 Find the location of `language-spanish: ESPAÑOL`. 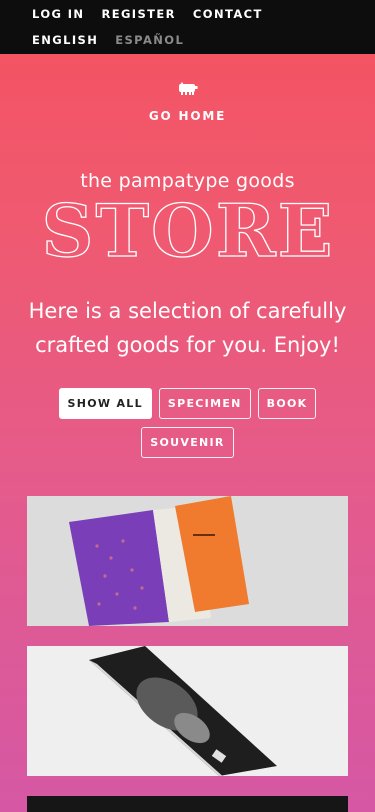

language-spanish: ESPAÑOL is located at coordinates (149, 40).